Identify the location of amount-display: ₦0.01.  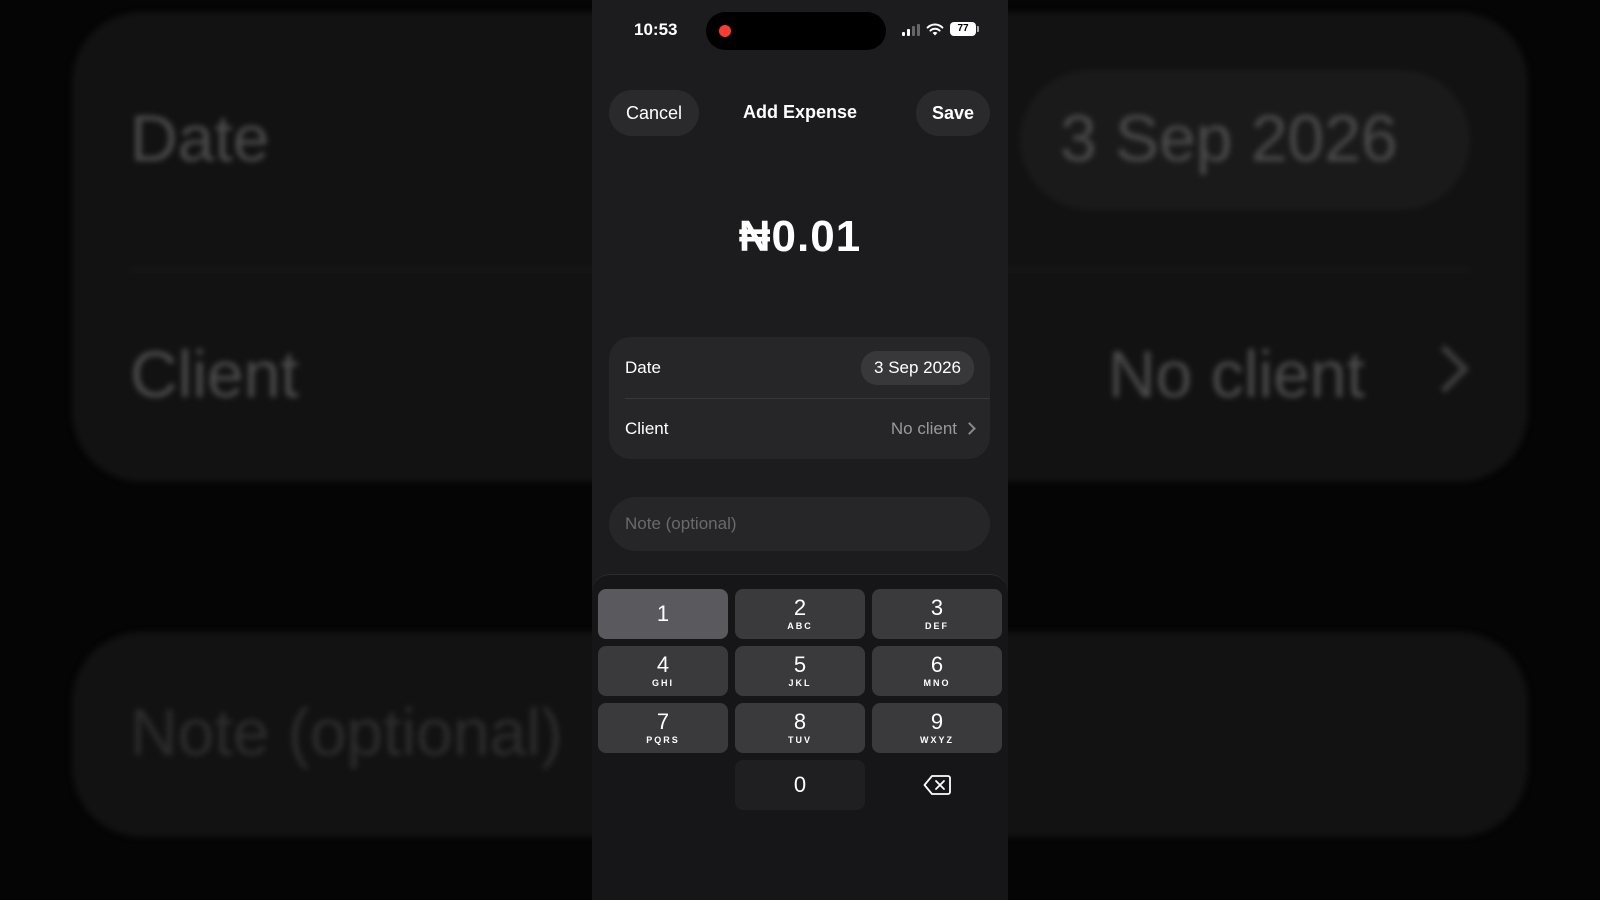
(800, 236).